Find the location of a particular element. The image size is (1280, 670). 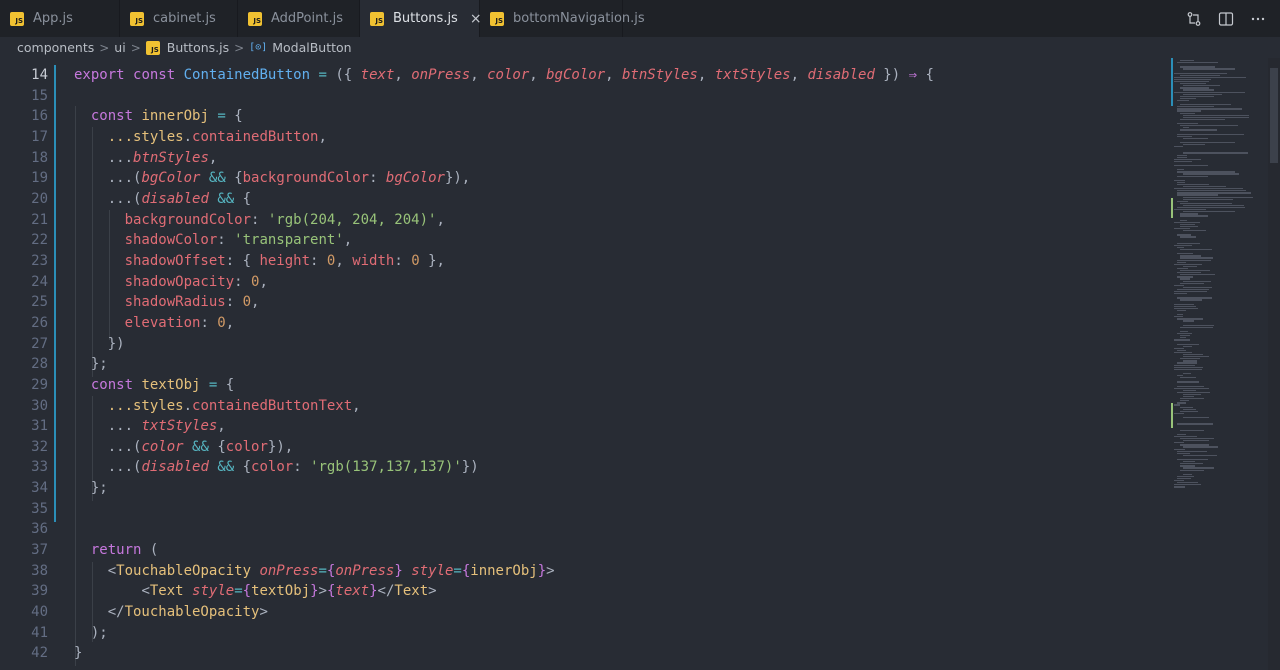

source-control-icon is located at coordinates (1194, 19).